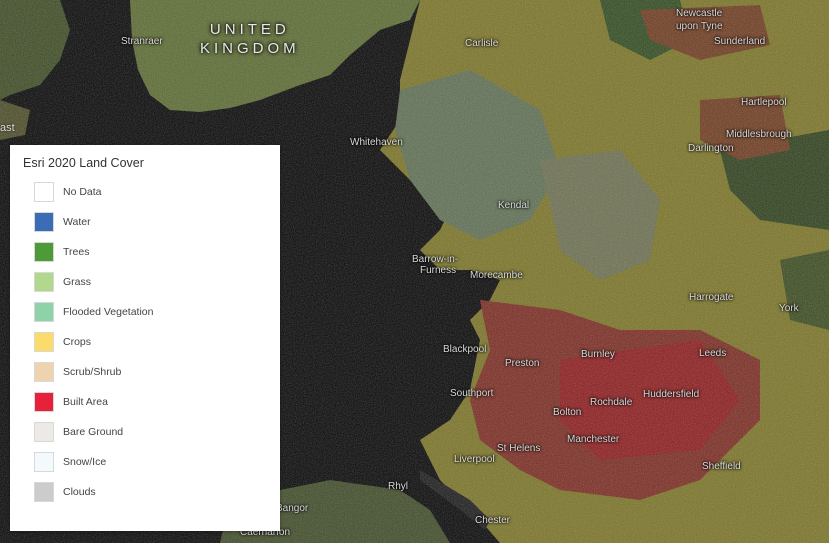 Image resolution: width=829 pixels, height=543 pixels. I want to click on place-label-carlisle: Carlisle, so click(482, 43).